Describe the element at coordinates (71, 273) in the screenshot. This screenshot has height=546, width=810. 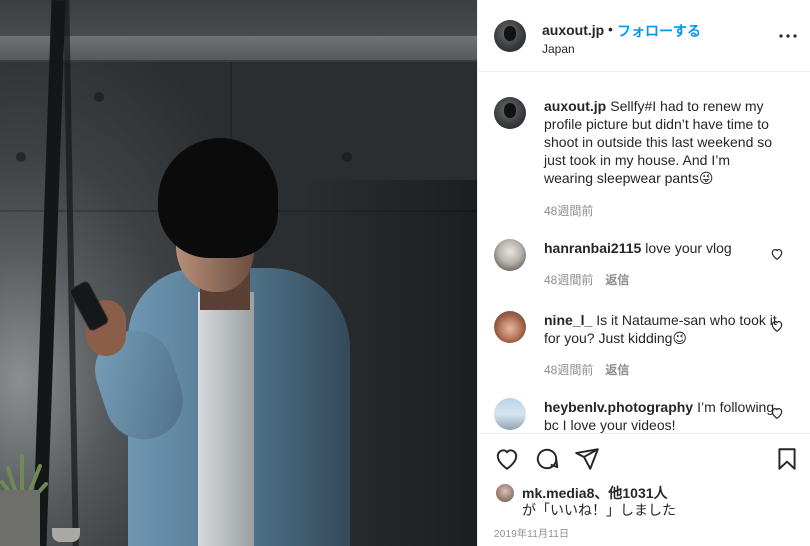
I see `hanging-cable` at that location.